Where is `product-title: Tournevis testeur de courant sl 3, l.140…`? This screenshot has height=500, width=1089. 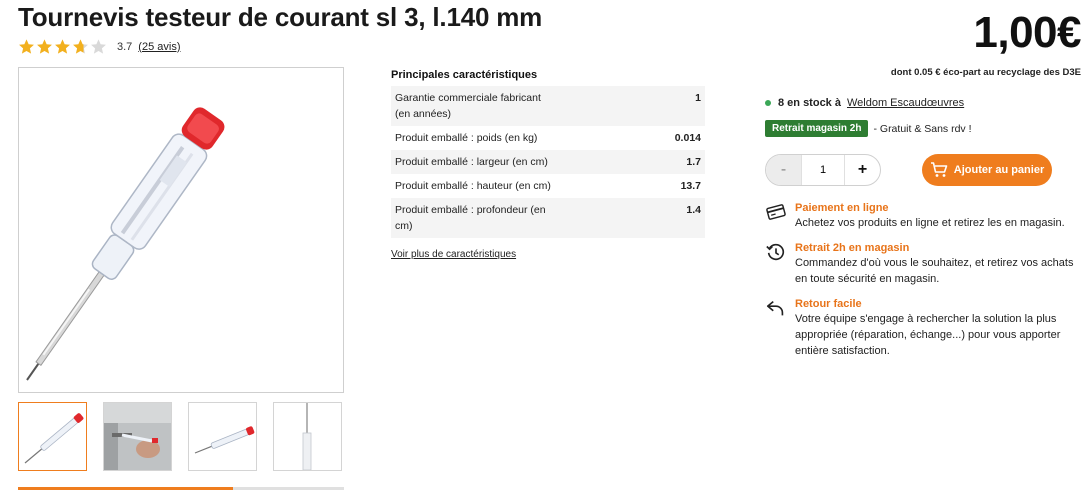
product-title: Tournevis testeur de courant sl 3, l.140… is located at coordinates (280, 17).